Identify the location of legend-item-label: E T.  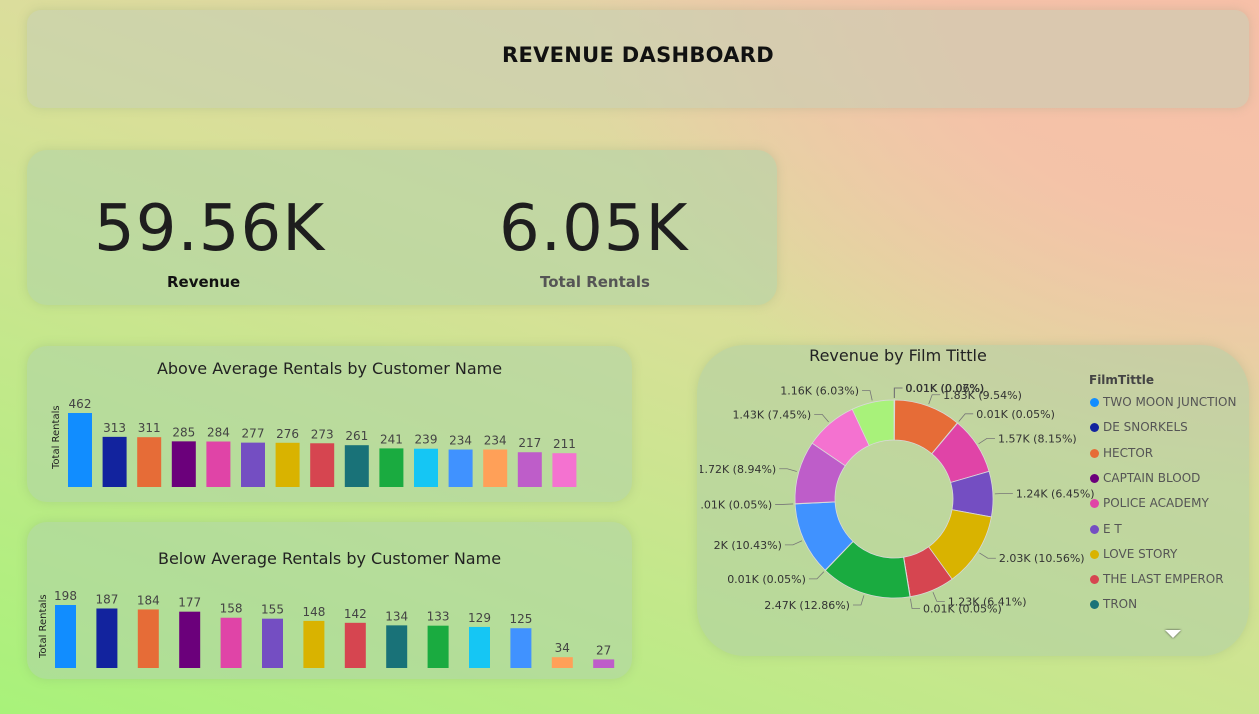
(1112, 528).